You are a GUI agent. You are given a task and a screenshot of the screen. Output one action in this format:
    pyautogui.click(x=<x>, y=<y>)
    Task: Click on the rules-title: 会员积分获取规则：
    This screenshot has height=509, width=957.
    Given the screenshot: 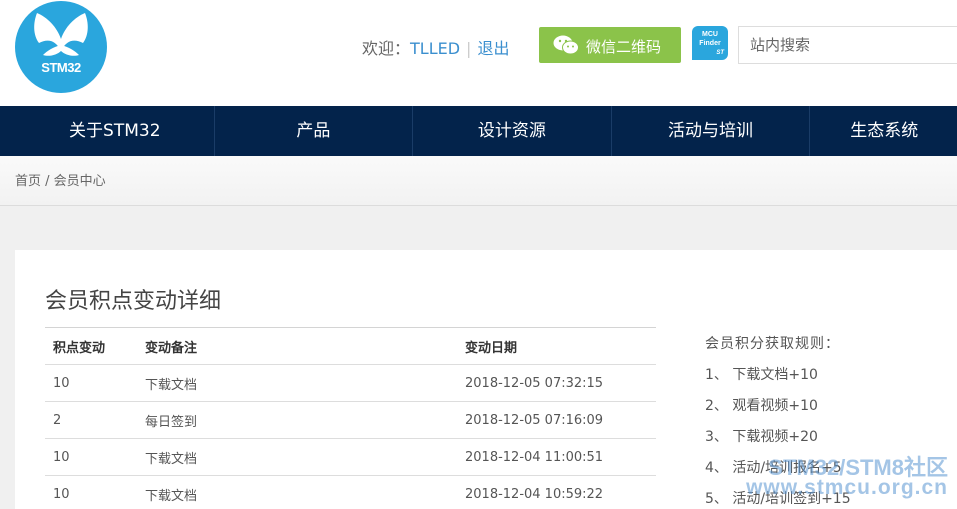 What is the action you would take?
    pyautogui.click(x=772, y=344)
    